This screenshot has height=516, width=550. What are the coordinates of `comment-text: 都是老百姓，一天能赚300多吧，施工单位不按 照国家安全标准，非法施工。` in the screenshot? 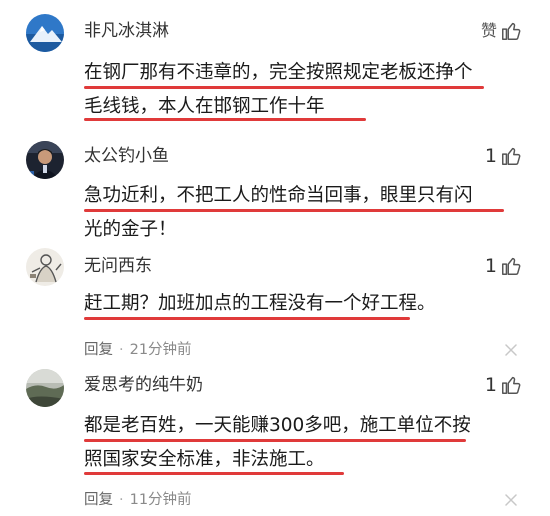 It's located at (304, 443).